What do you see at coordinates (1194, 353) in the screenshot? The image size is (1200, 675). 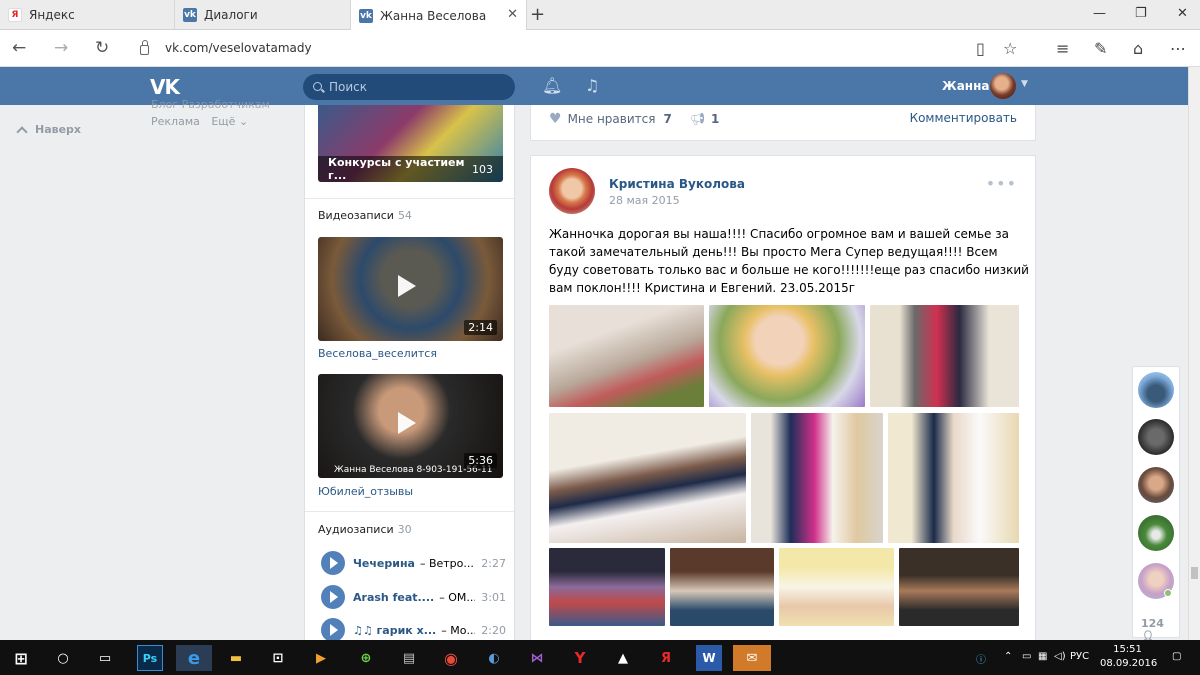 I see `page-scrollbar` at bounding box center [1194, 353].